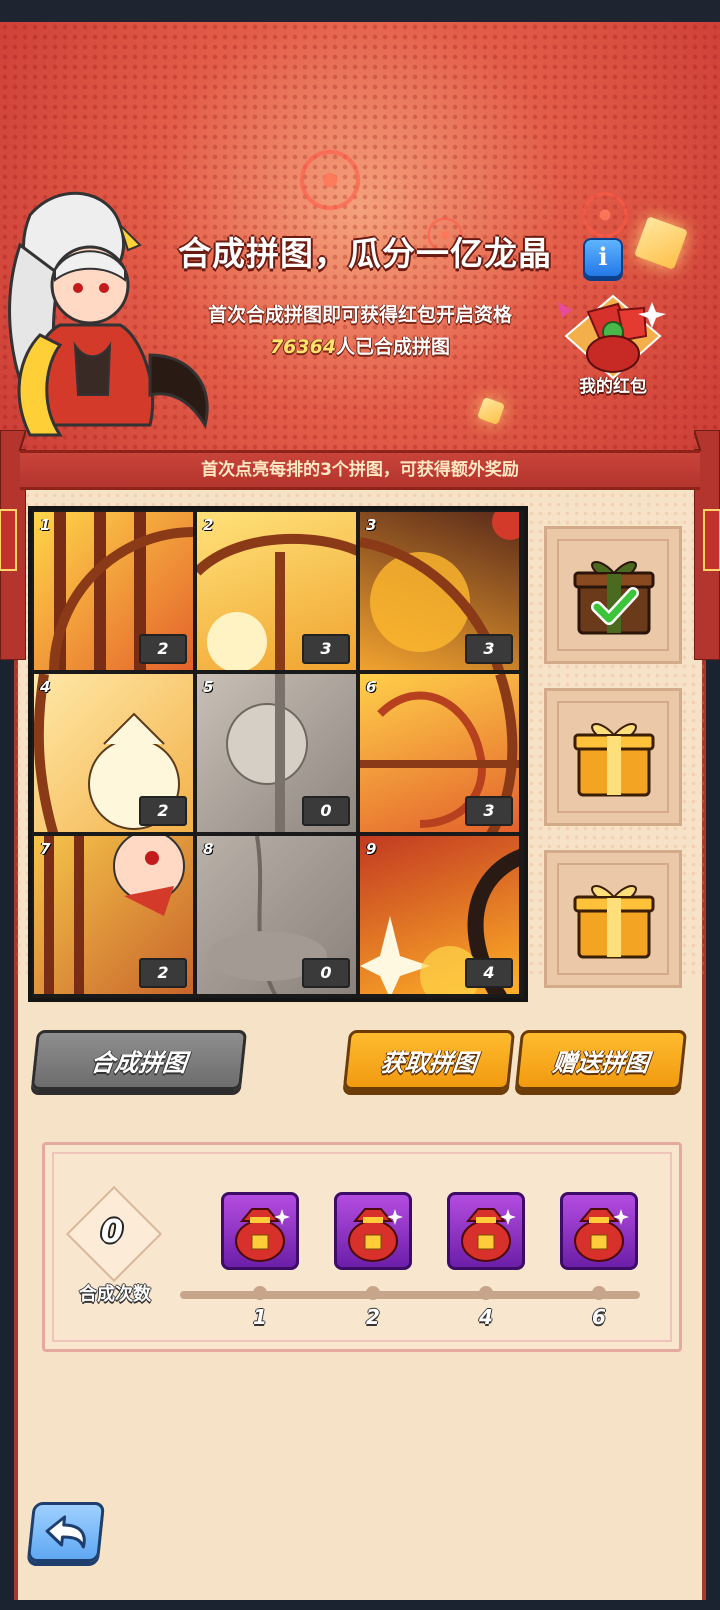  I want to click on bottom-bar, so click(360, 1605).